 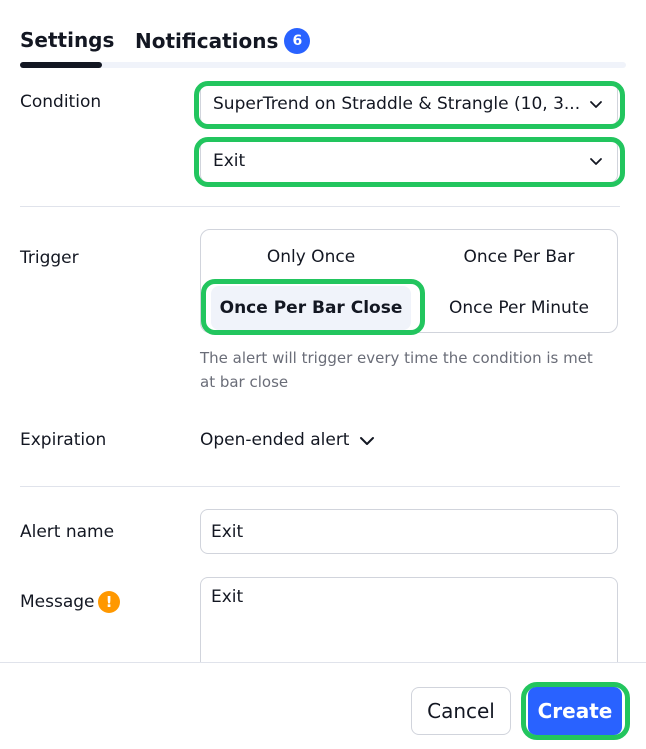 What do you see at coordinates (67, 532) in the screenshot?
I see `alert-name-label: Alert name` at bounding box center [67, 532].